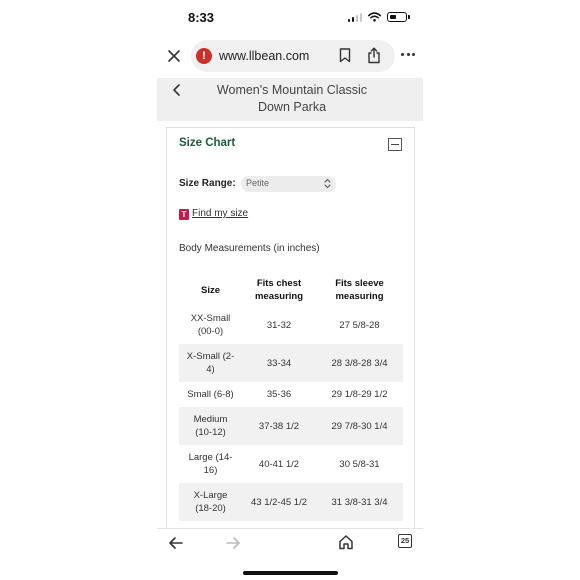  I want to click on column-header-sleeve: Fits sleeve measuring, so click(359, 290).